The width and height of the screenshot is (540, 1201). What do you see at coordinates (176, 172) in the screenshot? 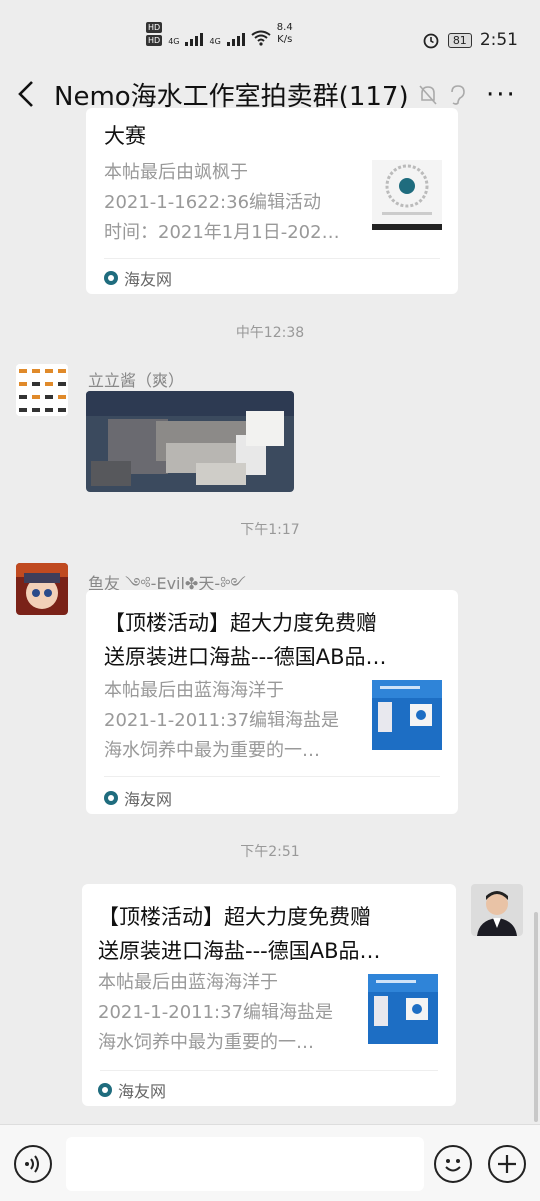
I see `desc-line: 本帖最后由飒枫于` at bounding box center [176, 172].